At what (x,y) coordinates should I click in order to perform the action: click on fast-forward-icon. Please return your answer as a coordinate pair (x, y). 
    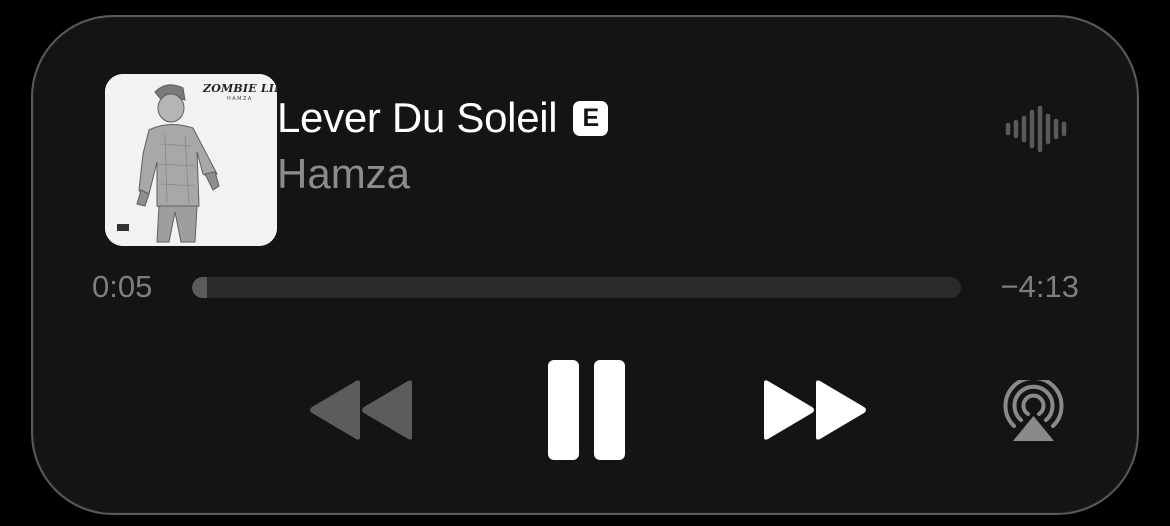
    Looking at the image, I should click on (815, 410).